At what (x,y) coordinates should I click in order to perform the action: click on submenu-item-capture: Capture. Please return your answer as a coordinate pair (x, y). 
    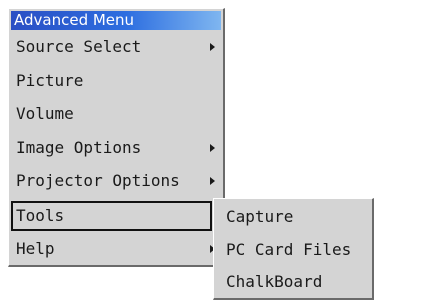
    Looking at the image, I should click on (292, 217).